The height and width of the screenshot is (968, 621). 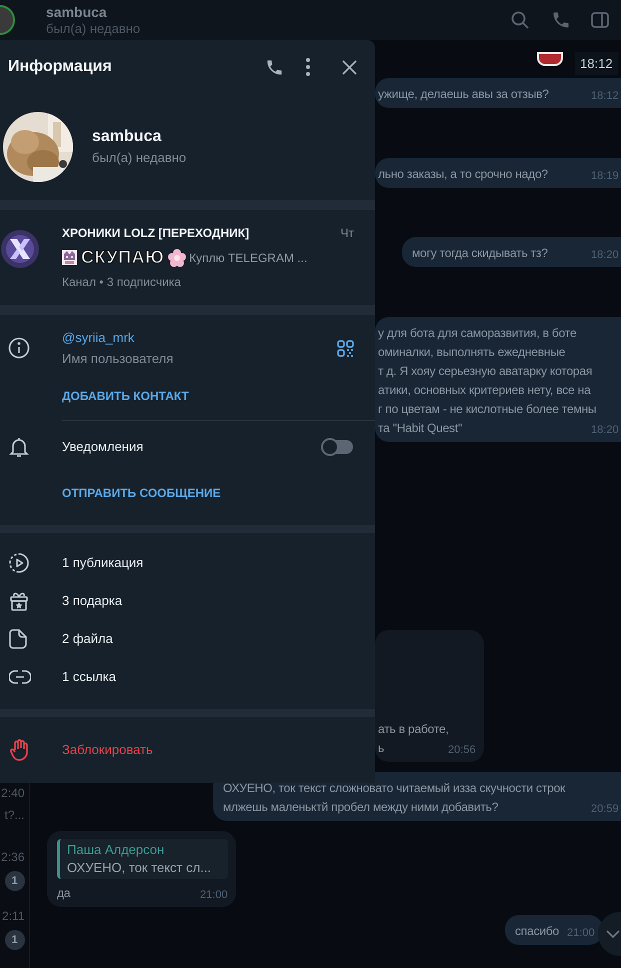 I want to click on flower-emoji-icon, so click(x=177, y=257).